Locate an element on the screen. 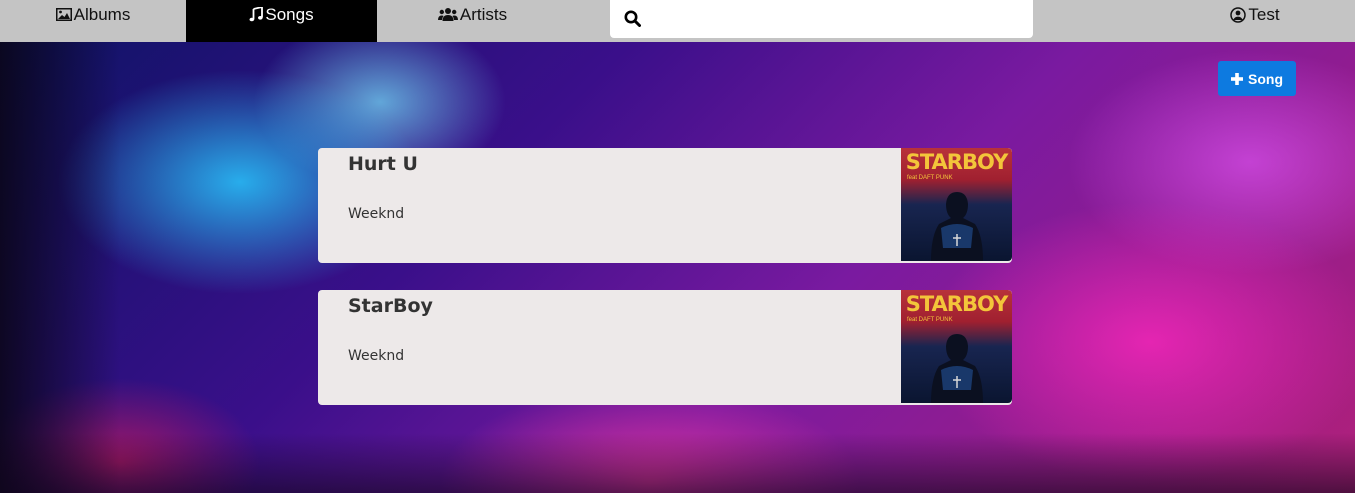 The width and height of the screenshot is (1355, 493). image-icon is located at coordinates (64, 16).